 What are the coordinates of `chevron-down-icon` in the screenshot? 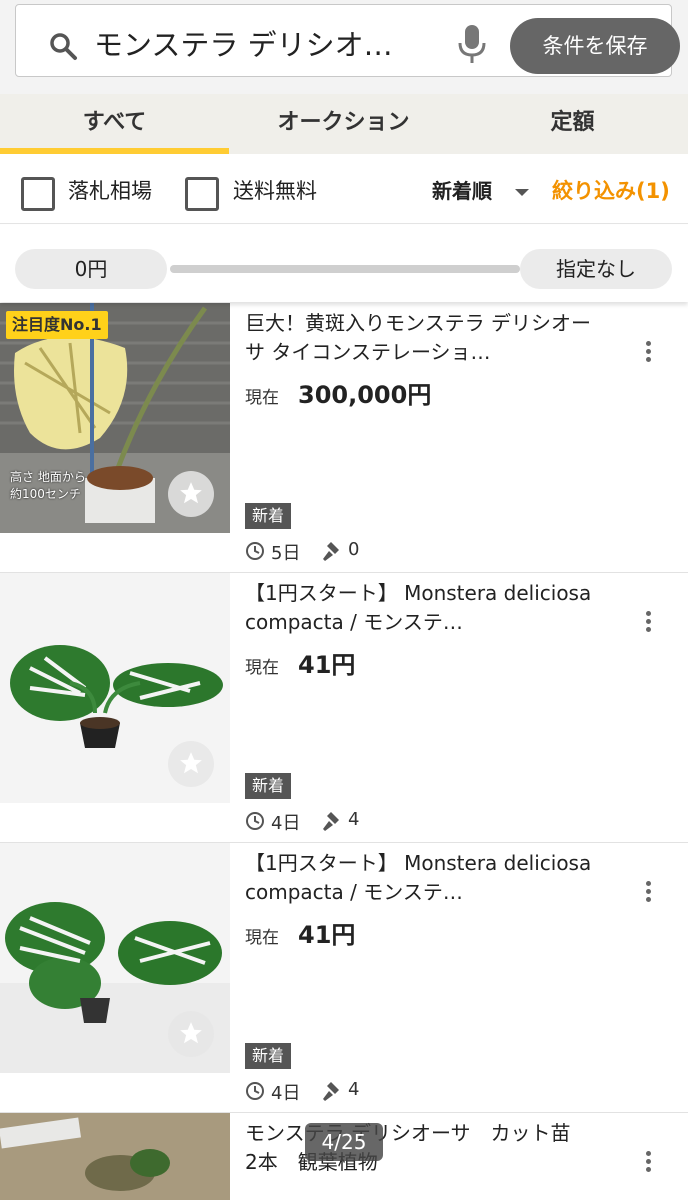 It's located at (522, 192).